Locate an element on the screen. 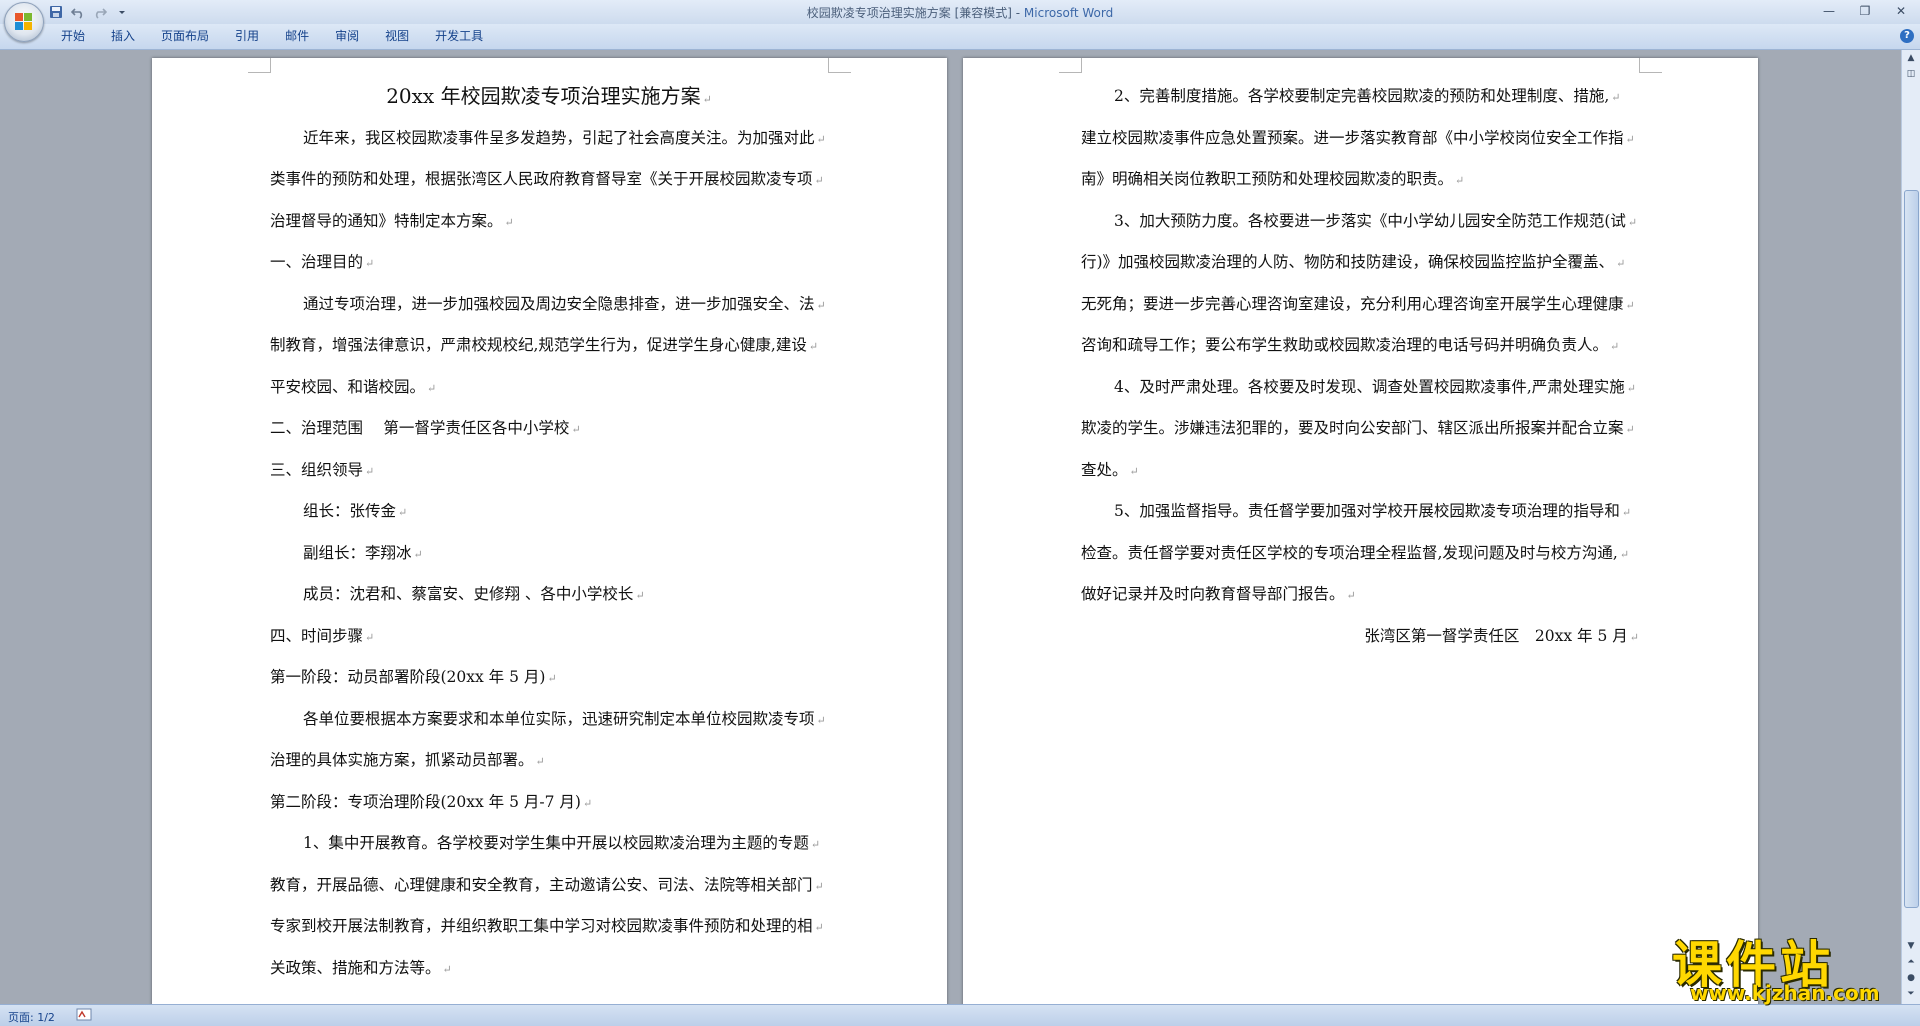 The width and height of the screenshot is (1920, 1026). line-text: 治理督导的通知》特制定本方案。 is located at coordinates (386, 220).